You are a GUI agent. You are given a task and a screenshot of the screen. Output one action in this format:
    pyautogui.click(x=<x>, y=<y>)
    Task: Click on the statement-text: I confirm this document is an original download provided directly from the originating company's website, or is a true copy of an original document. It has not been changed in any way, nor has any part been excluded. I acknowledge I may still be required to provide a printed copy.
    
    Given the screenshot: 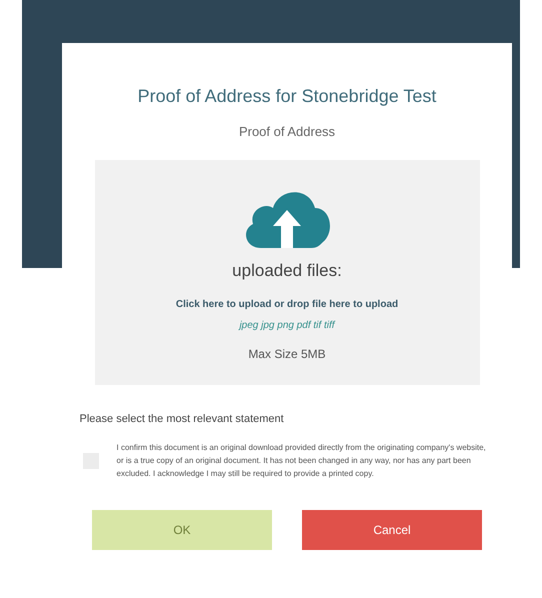 What is the action you would take?
    pyautogui.click(x=301, y=461)
    